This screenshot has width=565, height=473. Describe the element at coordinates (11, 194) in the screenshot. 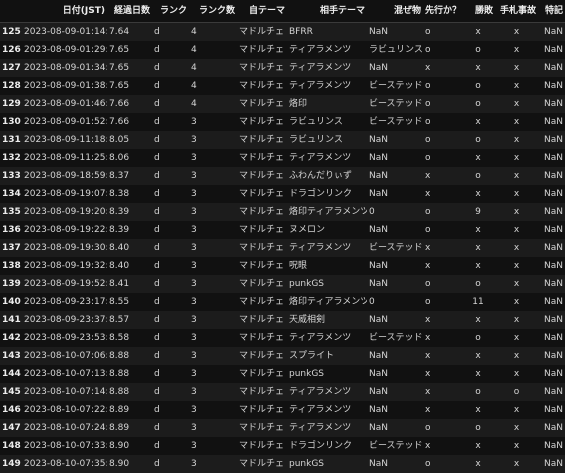

I see `row-index: 134` at that location.